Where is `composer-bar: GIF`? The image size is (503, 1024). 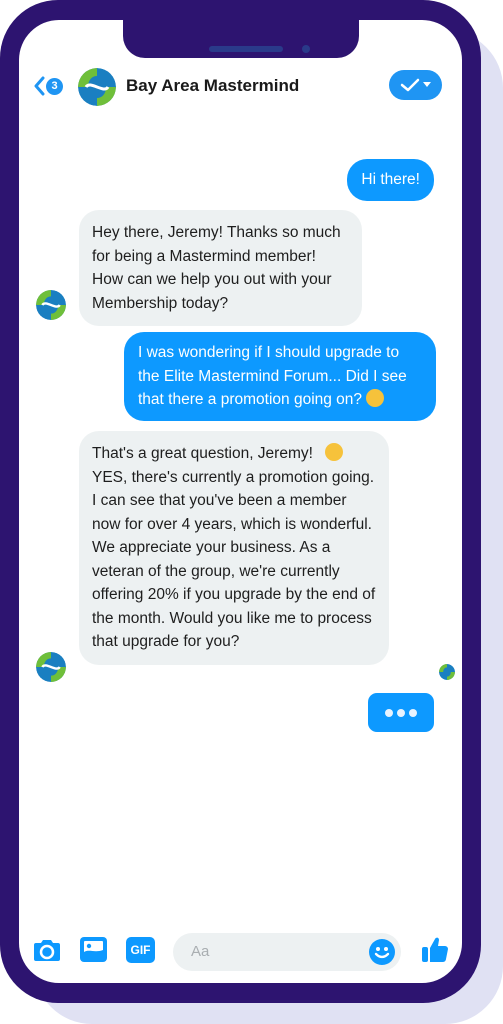 composer-bar: GIF is located at coordinates (240, 950).